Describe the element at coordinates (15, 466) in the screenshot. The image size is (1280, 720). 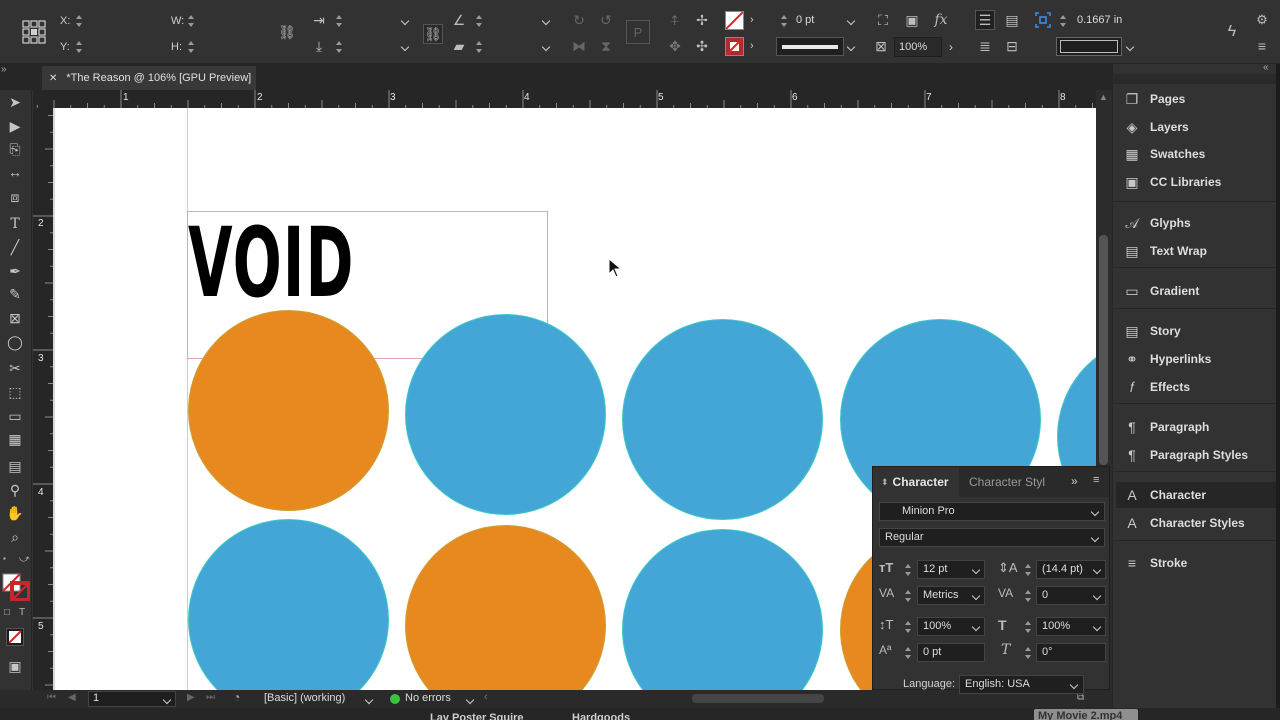
I see `note-tool-icon: ▤` at that location.